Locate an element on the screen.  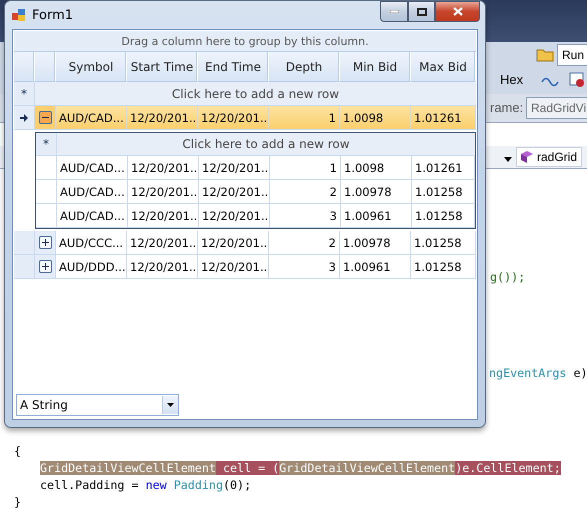
column-header: Depth is located at coordinates (304, 67).